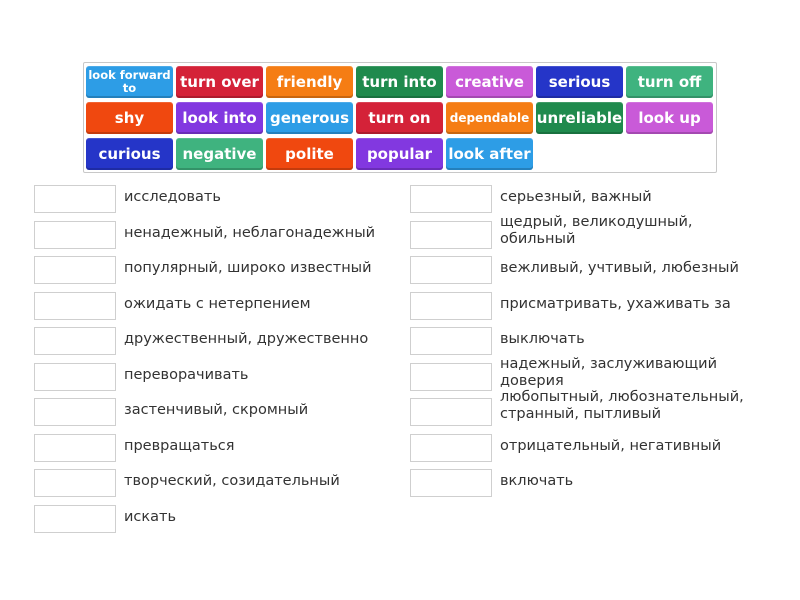 The width and height of the screenshot is (800, 600). I want to click on definition-label: застенчивый, скромный, so click(216, 410).